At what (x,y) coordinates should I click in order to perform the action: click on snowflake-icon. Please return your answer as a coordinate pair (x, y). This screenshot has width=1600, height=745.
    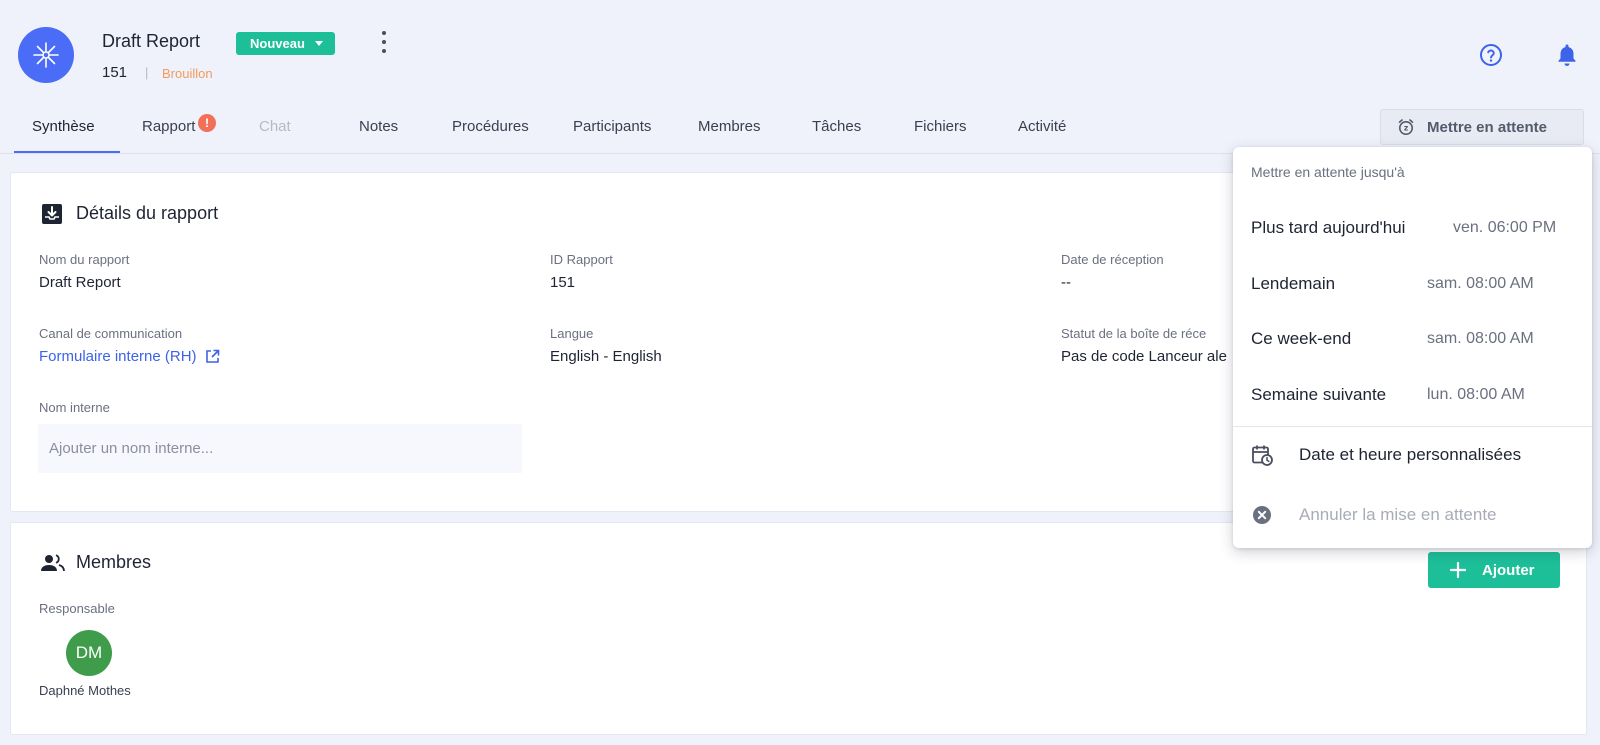
    Looking at the image, I should click on (46, 55).